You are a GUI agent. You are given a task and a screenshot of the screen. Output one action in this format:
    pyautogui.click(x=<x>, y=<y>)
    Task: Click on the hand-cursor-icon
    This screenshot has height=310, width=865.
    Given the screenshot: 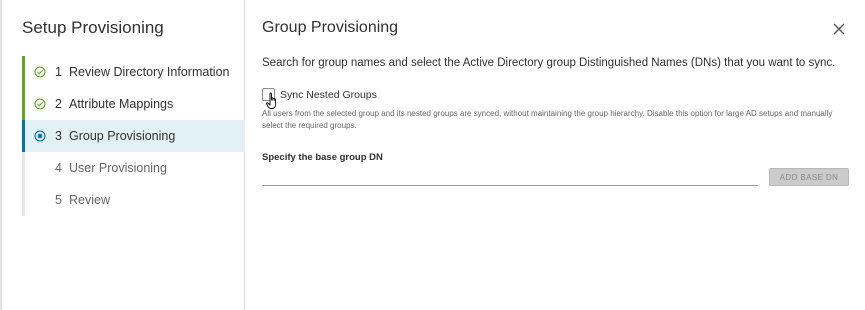 What is the action you would take?
    pyautogui.click(x=271, y=100)
    